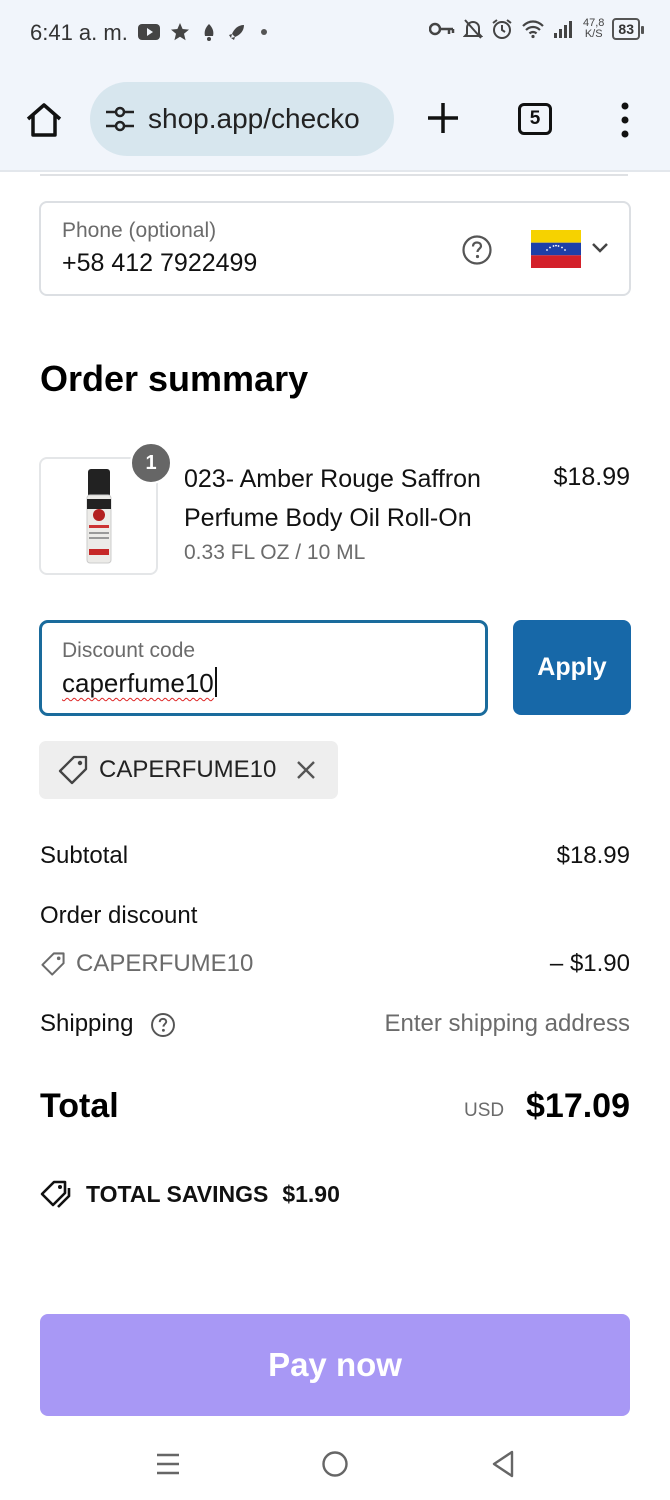  Describe the element at coordinates (628, 29) in the screenshot. I see `battery-indicator: 83` at that location.